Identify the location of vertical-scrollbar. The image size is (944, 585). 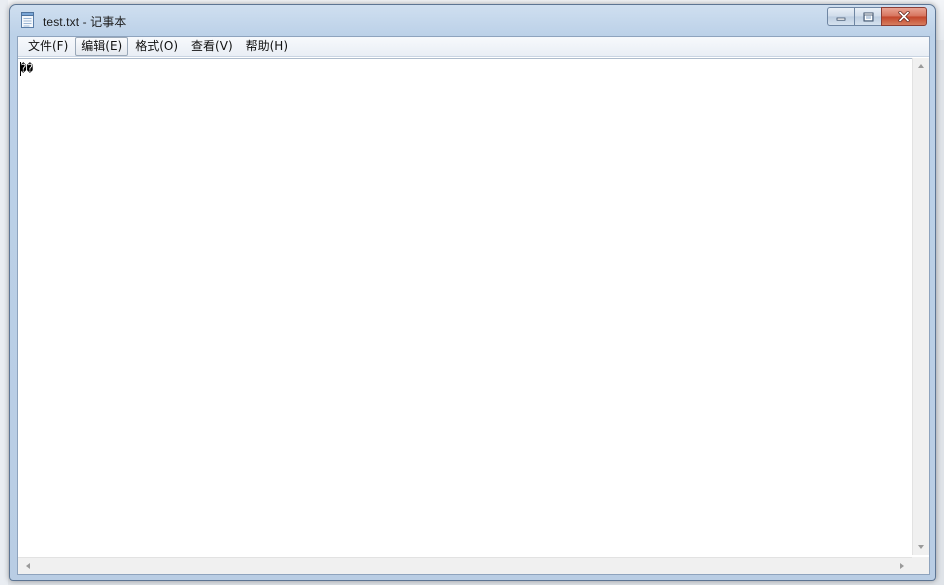
(920, 306).